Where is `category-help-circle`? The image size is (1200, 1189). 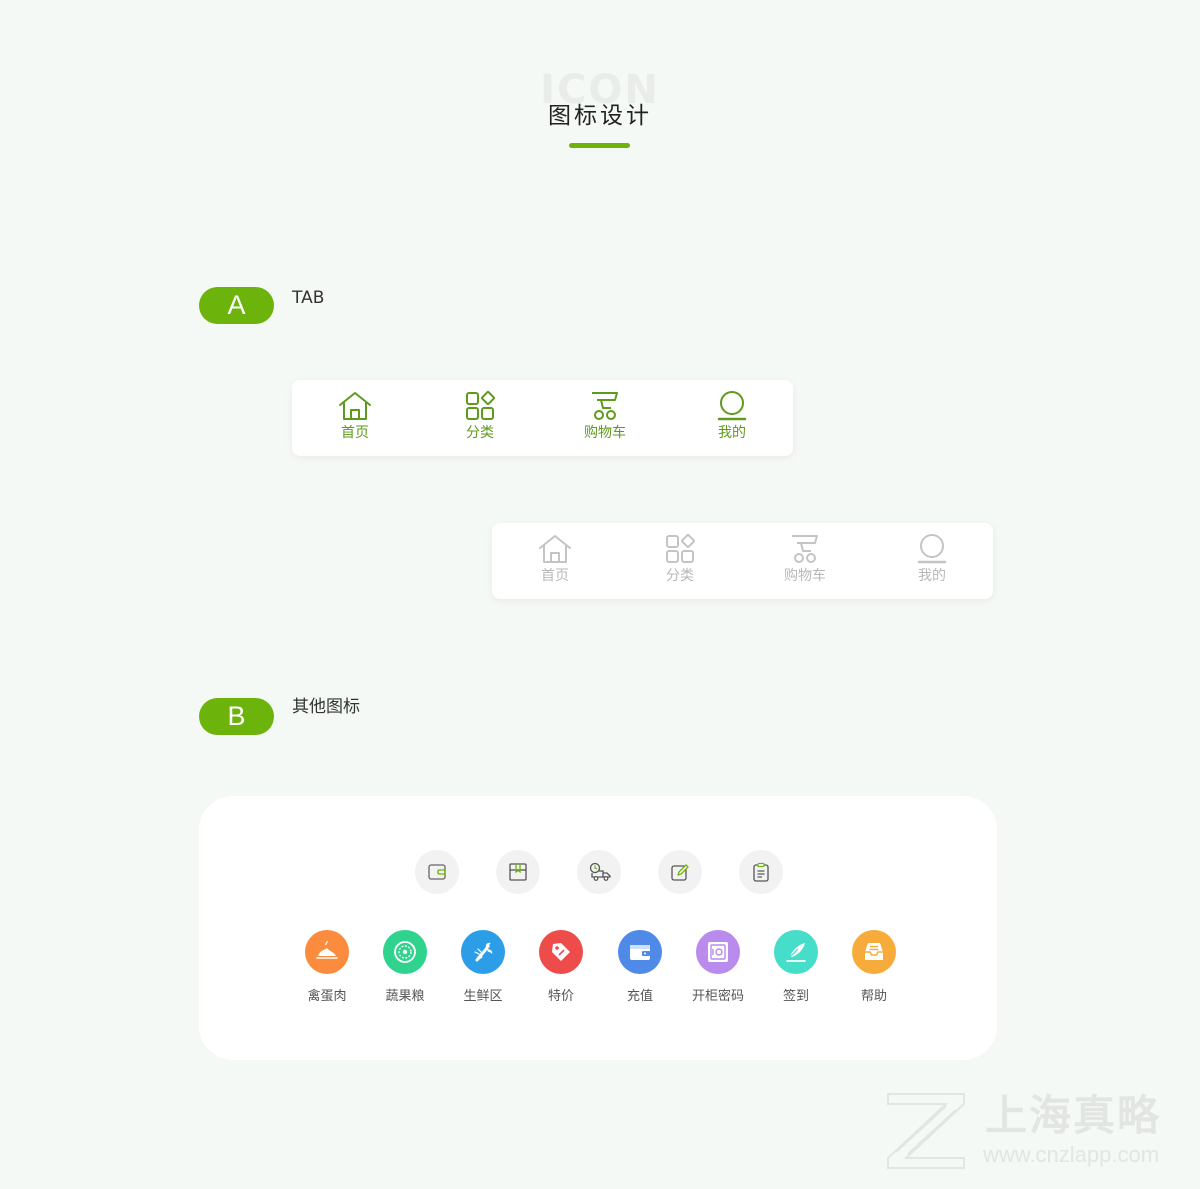 category-help-circle is located at coordinates (874, 952).